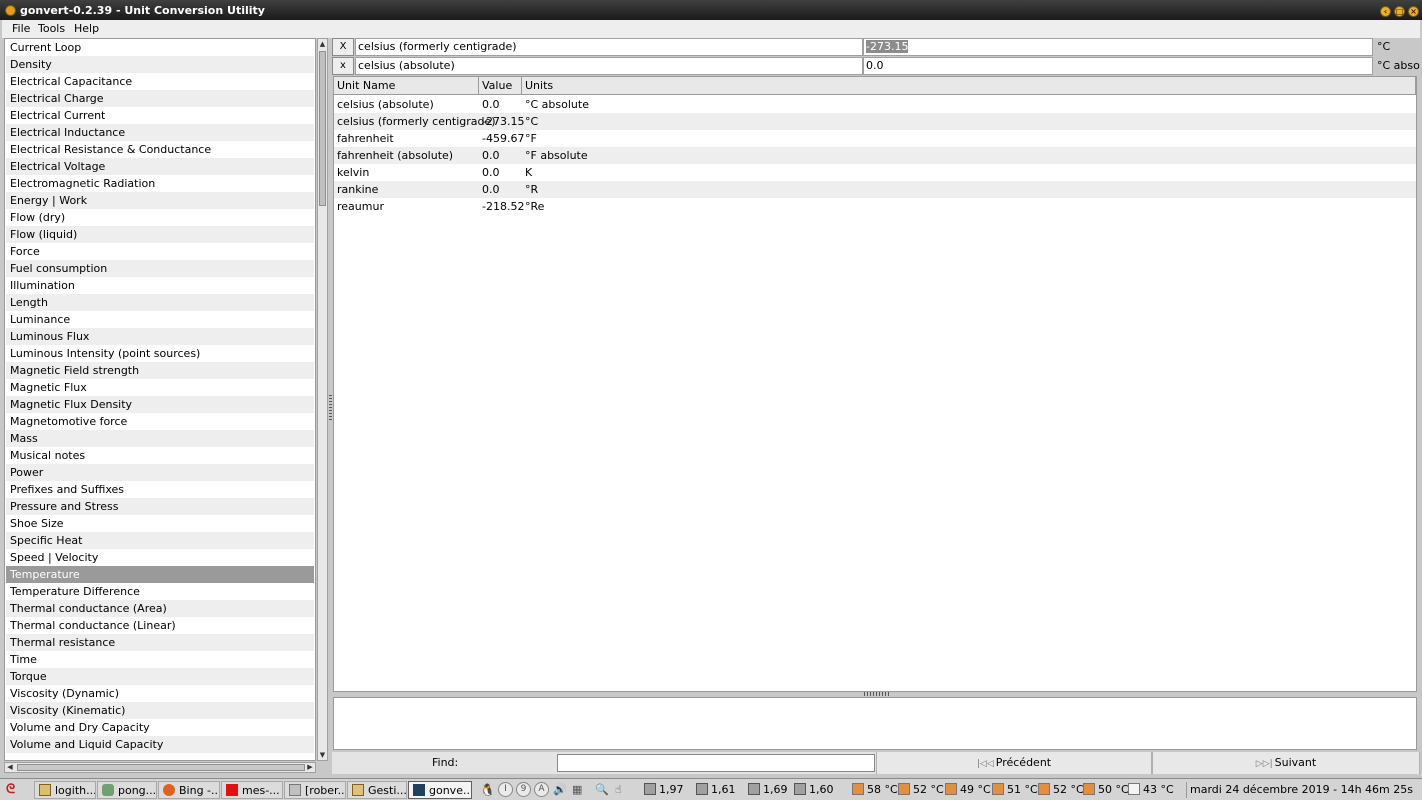  What do you see at coordinates (160, 234) in the screenshot?
I see `category-item: Flow (liquid)` at bounding box center [160, 234].